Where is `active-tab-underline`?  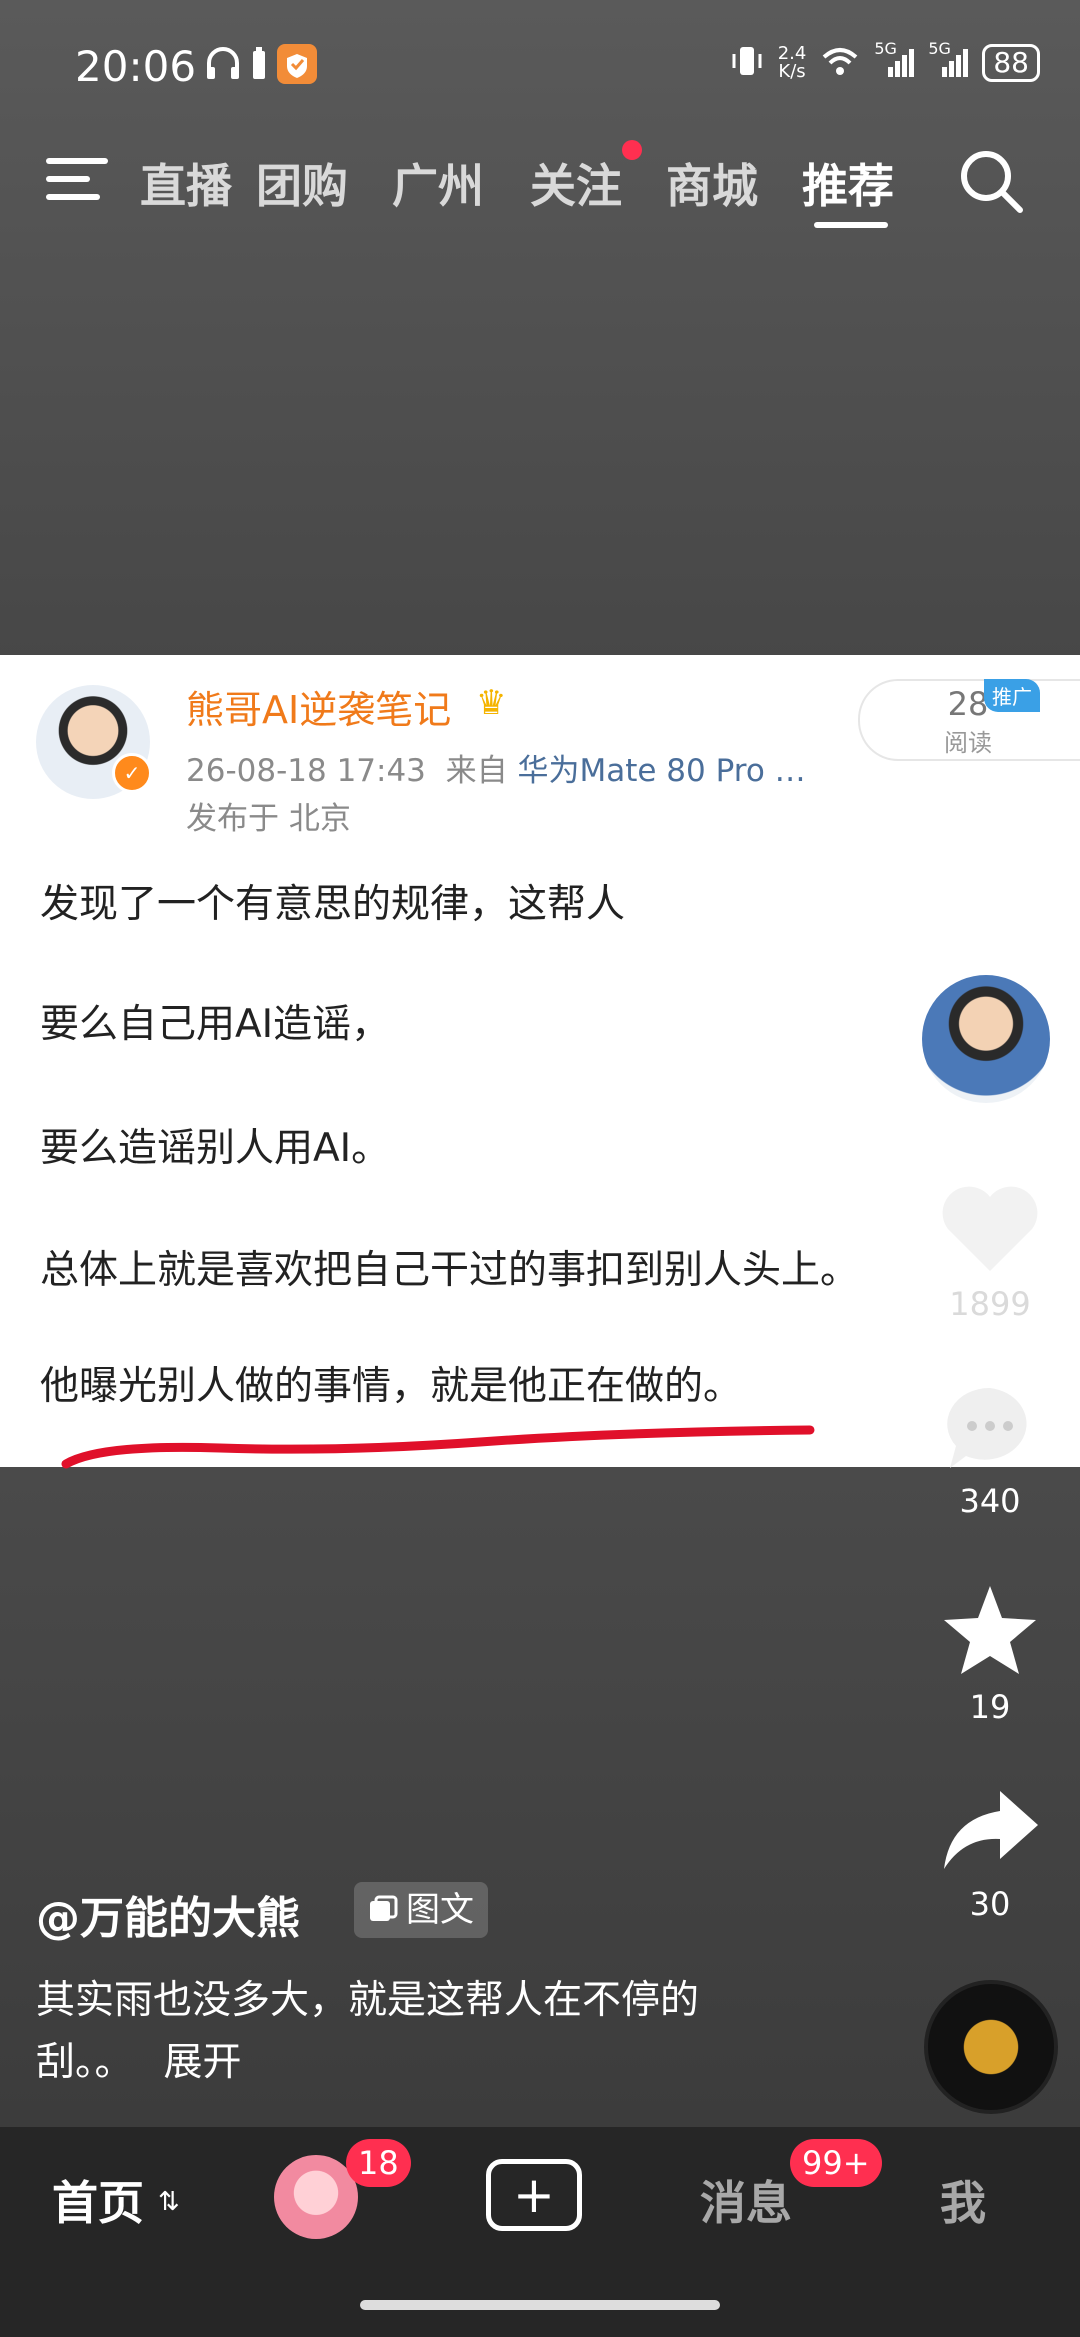 active-tab-underline is located at coordinates (851, 225).